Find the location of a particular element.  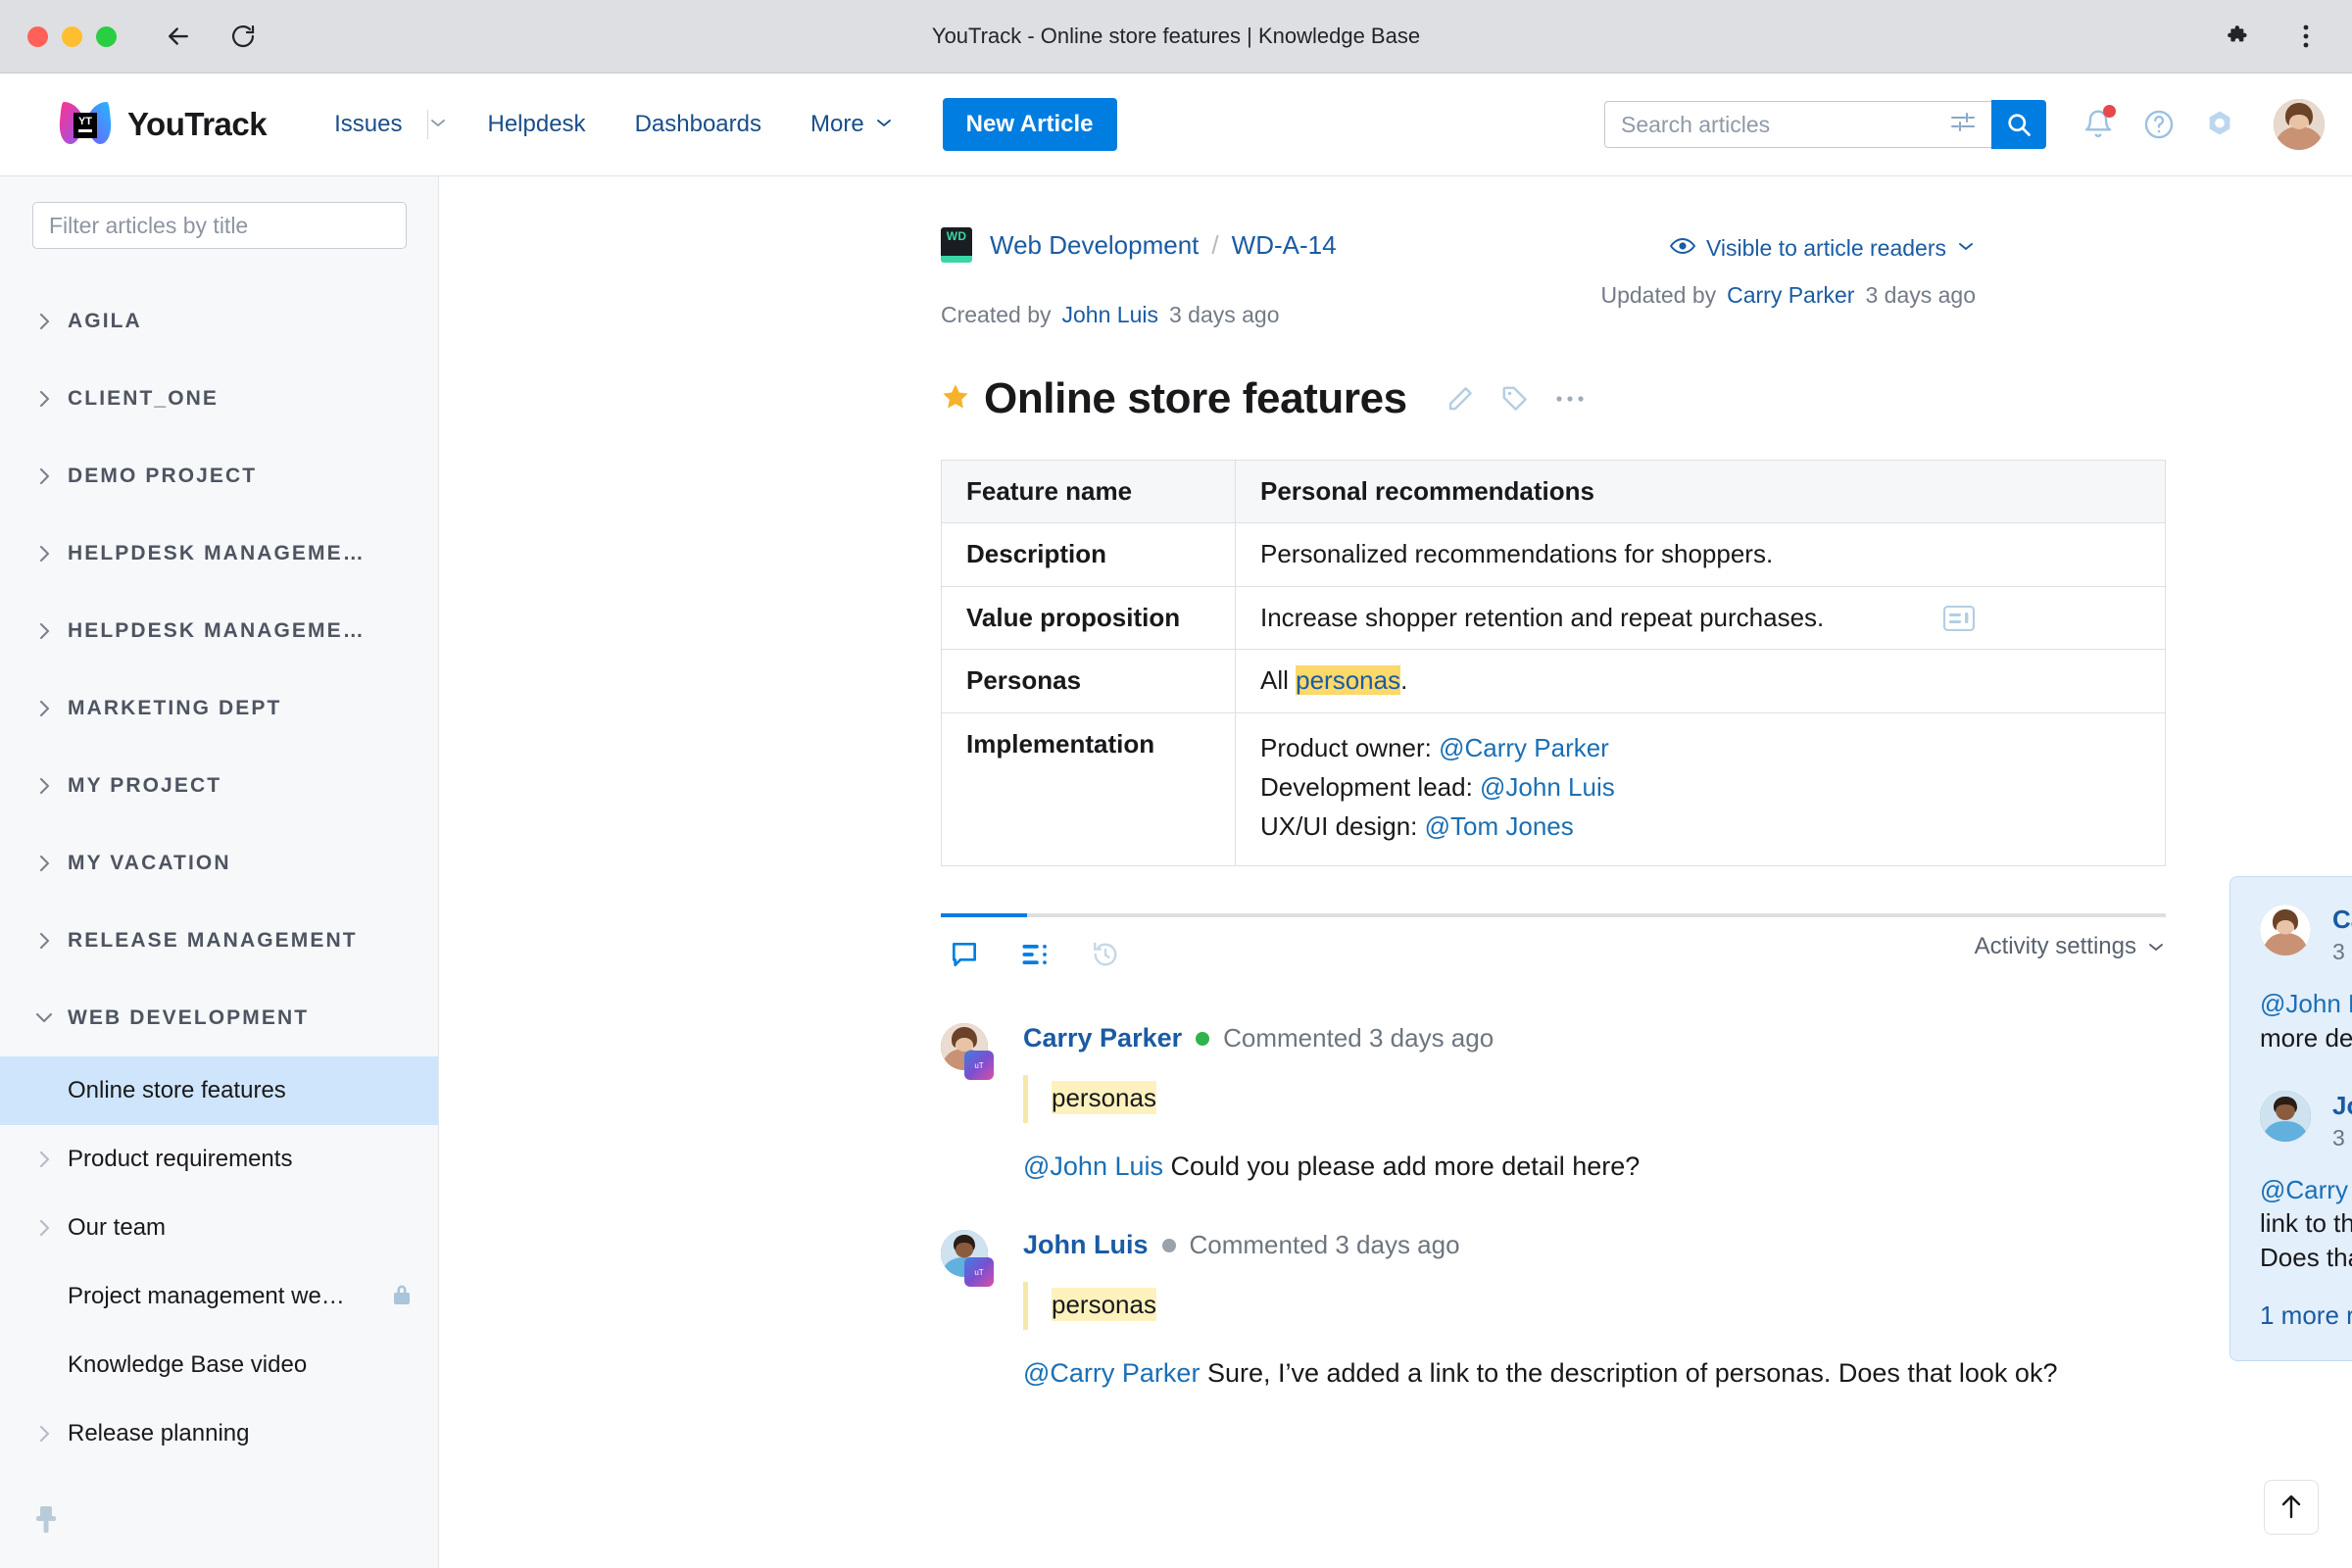

tag-icon is located at coordinates (1515, 398).